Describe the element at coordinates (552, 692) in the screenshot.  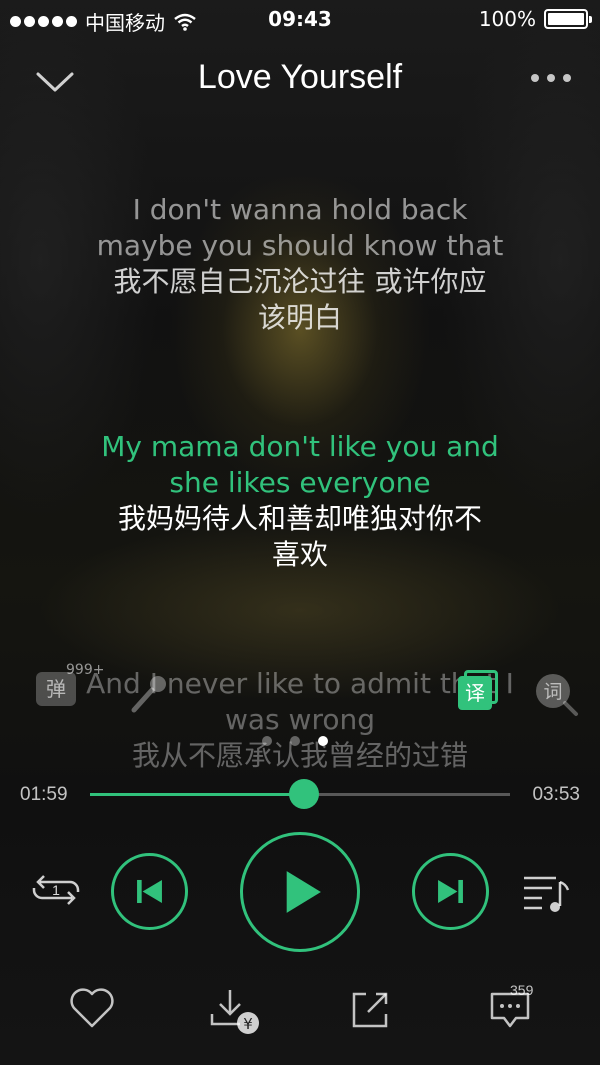
I see `svg-text: 词` at that location.